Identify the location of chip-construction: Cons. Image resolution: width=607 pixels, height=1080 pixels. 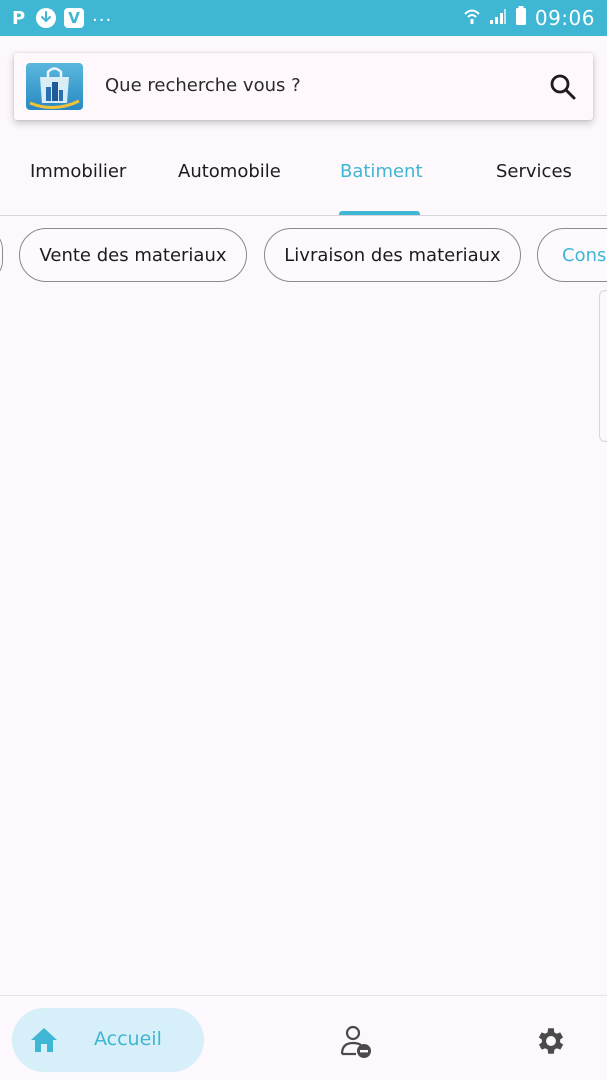
(572, 255).